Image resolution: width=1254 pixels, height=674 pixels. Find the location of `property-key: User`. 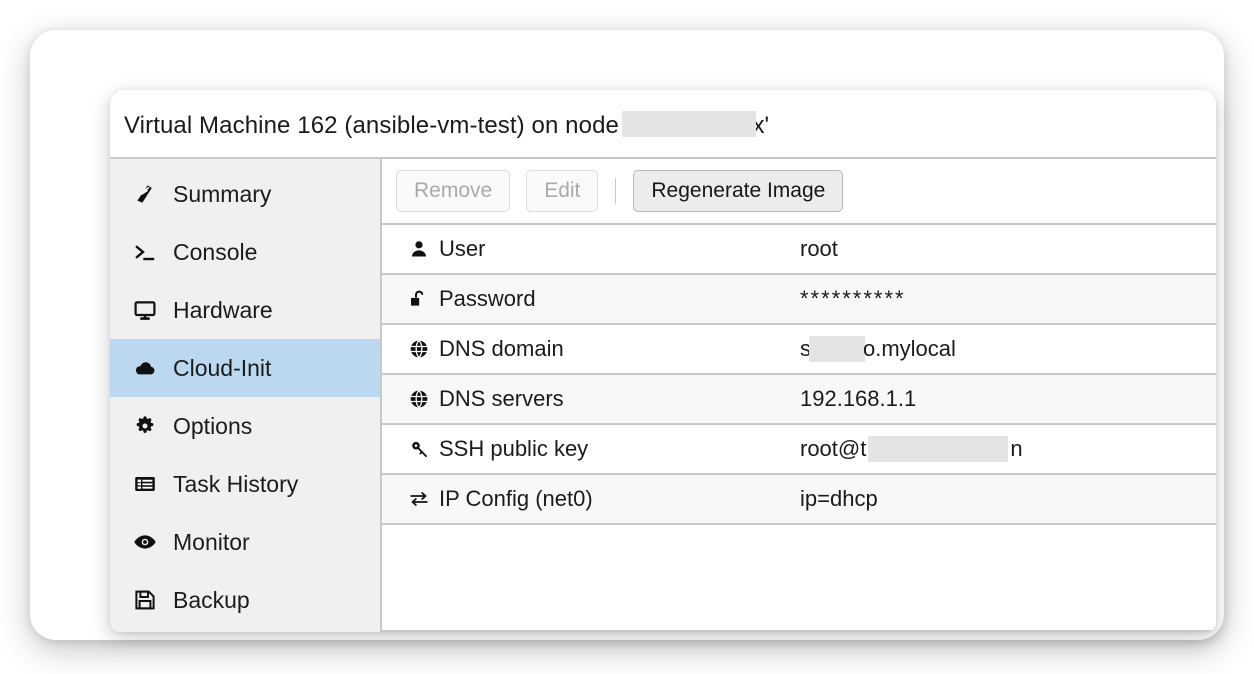

property-key: User is located at coordinates (591, 249).